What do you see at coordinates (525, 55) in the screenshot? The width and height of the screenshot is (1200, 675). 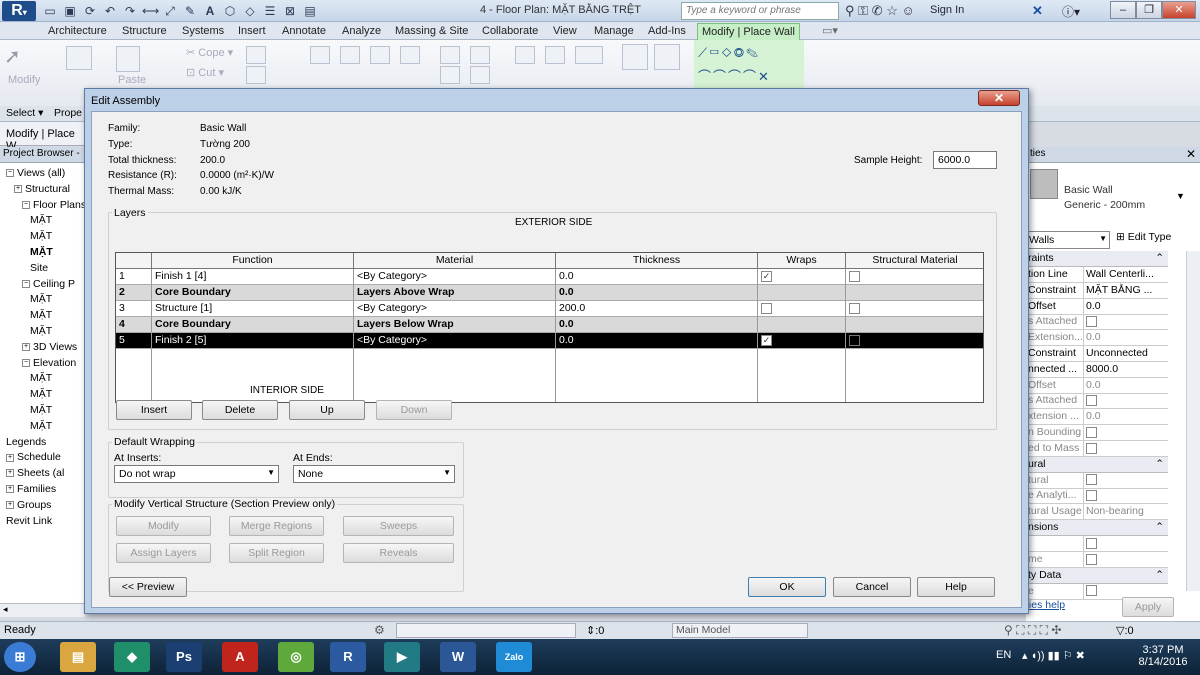 I see `pin-icon` at bounding box center [525, 55].